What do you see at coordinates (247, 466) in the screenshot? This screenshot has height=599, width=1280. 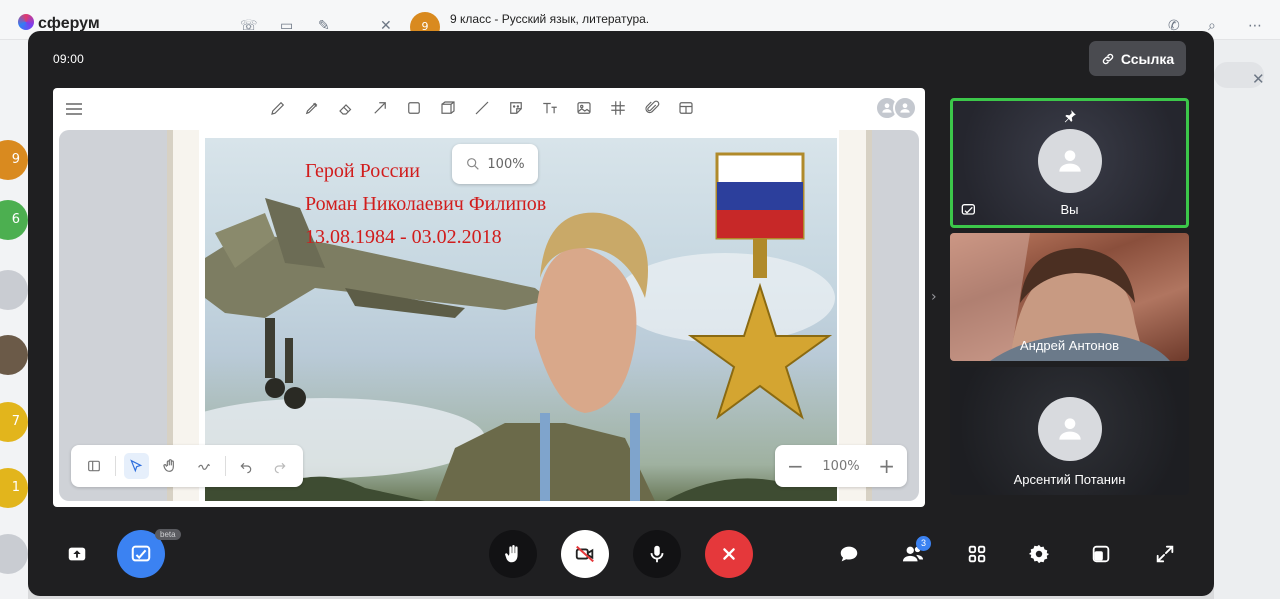 I see `undo-icon` at bounding box center [247, 466].